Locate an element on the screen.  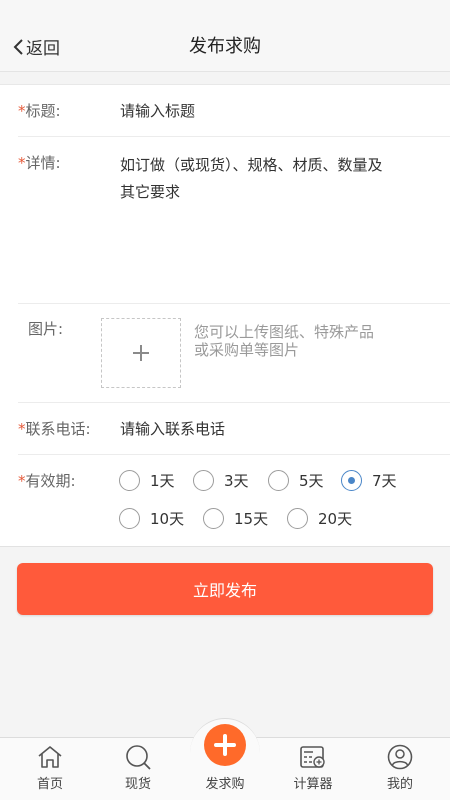
upload-hint: 您可以上传图纸、特殊产品 或采购单等图片 is located at coordinates (284, 341).